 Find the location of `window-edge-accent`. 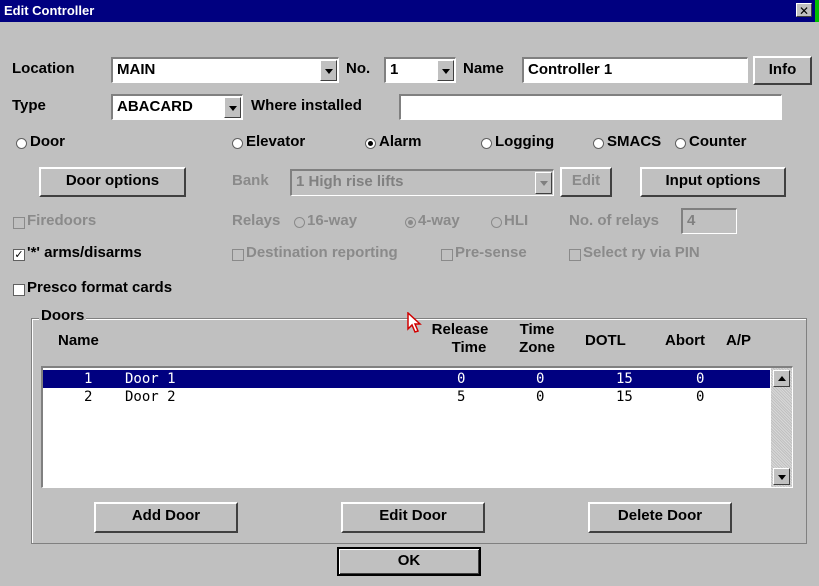

window-edge-accent is located at coordinates (817, 11).